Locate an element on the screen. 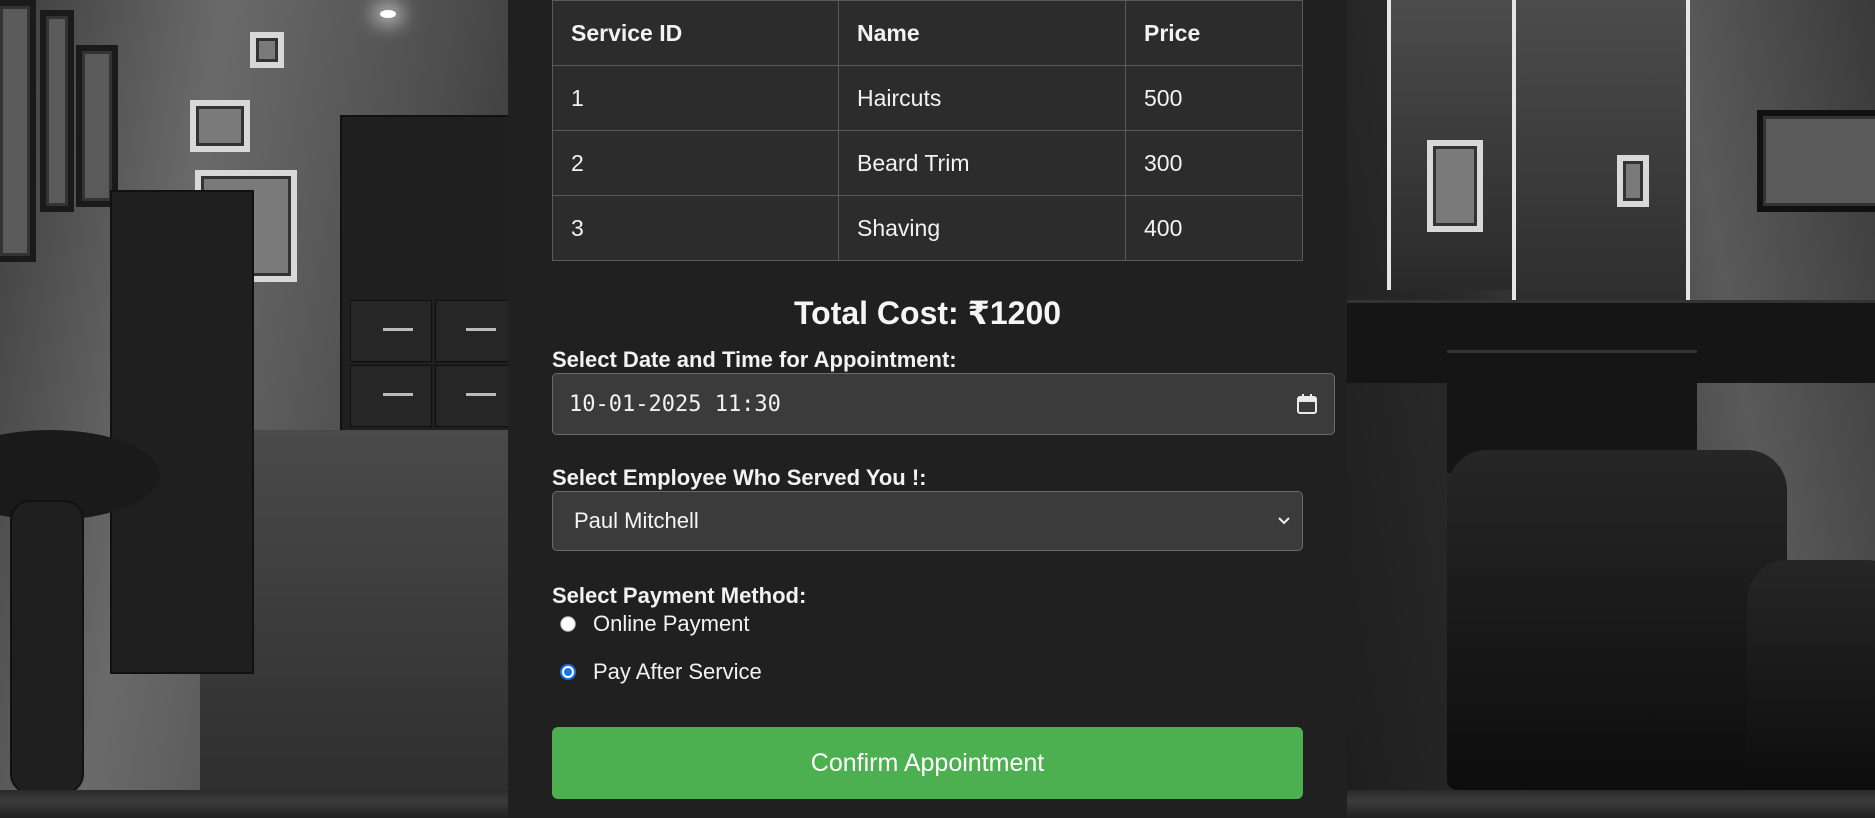  total-cost: Total Cost: ₹1200 is located at coordinates (927, 313).